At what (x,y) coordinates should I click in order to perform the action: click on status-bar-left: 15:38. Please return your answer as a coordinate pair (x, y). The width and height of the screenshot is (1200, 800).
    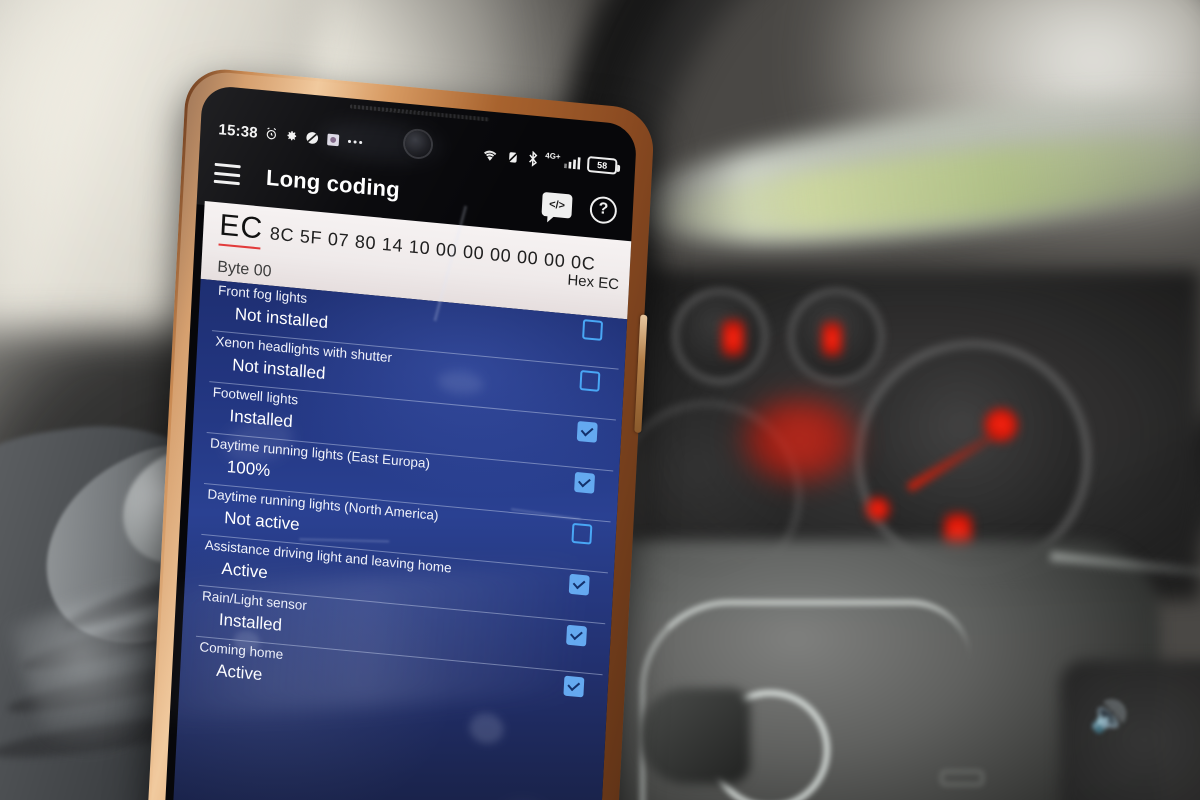
    Looking at the image, I should click on (282, 135).